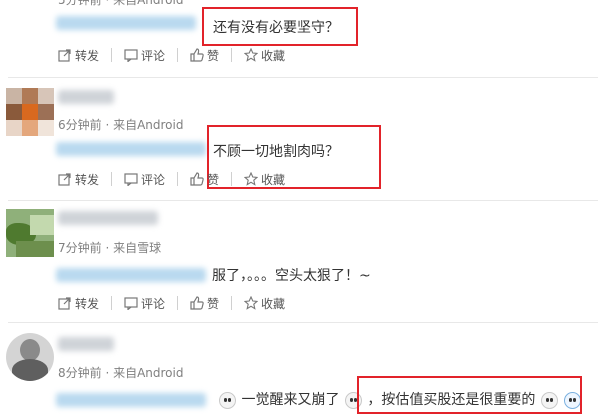  Describe the element at coordinates (121, 373) in the screenshot. I see `comment-meta: 8分钟前 · 来自Android` at that location.